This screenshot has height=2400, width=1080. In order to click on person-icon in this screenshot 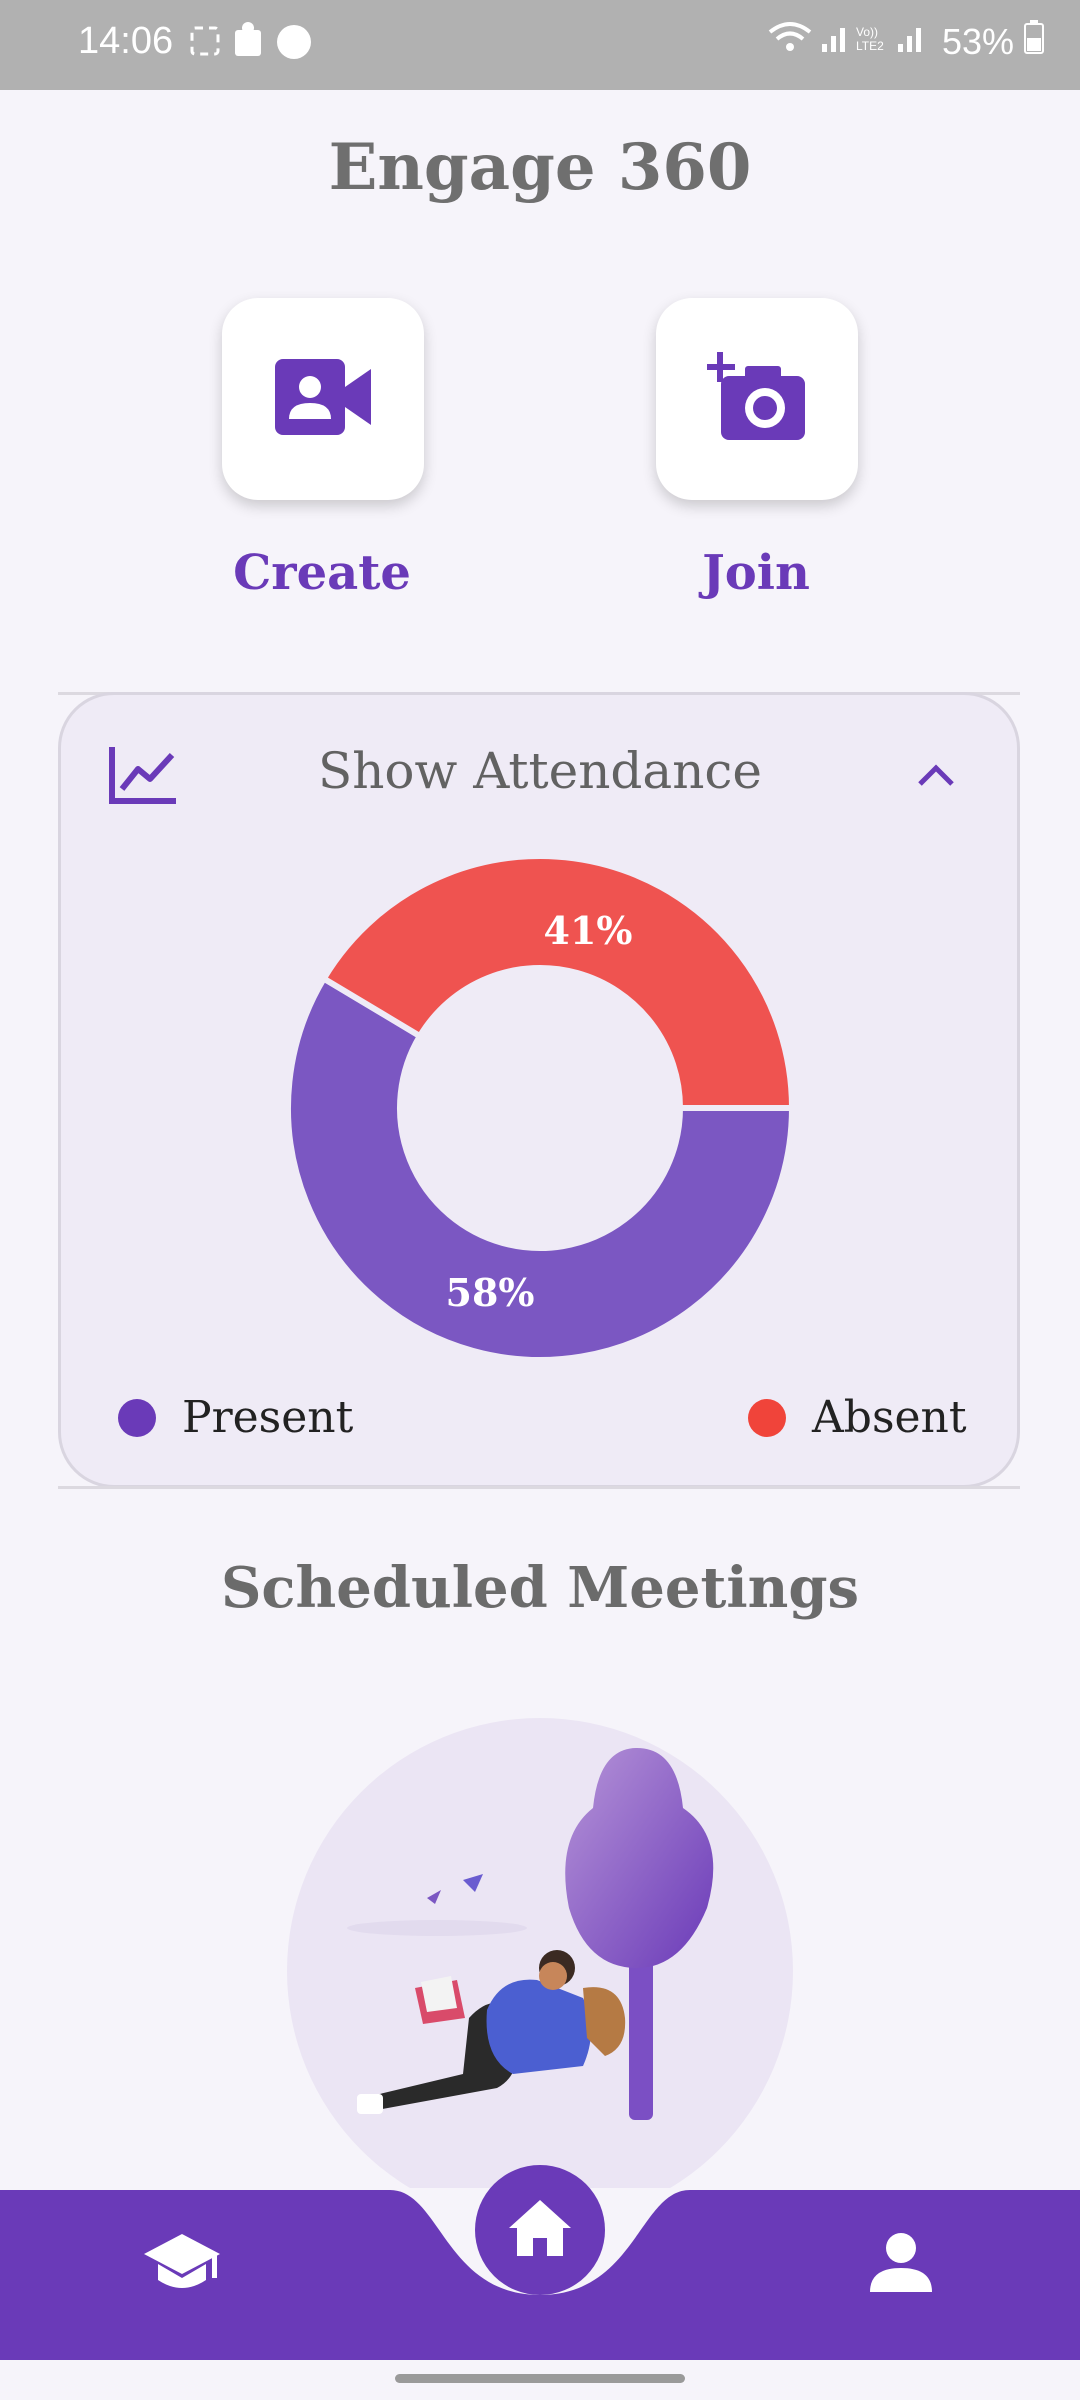, I will do `click(901, 2265)`.